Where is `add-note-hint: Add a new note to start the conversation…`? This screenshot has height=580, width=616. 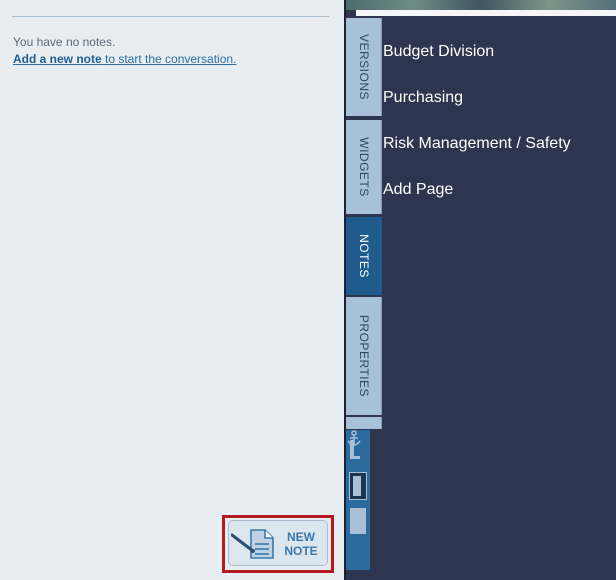
add-note-hint: Add a new note to start the conversation… is located at coordinates (124, 59).